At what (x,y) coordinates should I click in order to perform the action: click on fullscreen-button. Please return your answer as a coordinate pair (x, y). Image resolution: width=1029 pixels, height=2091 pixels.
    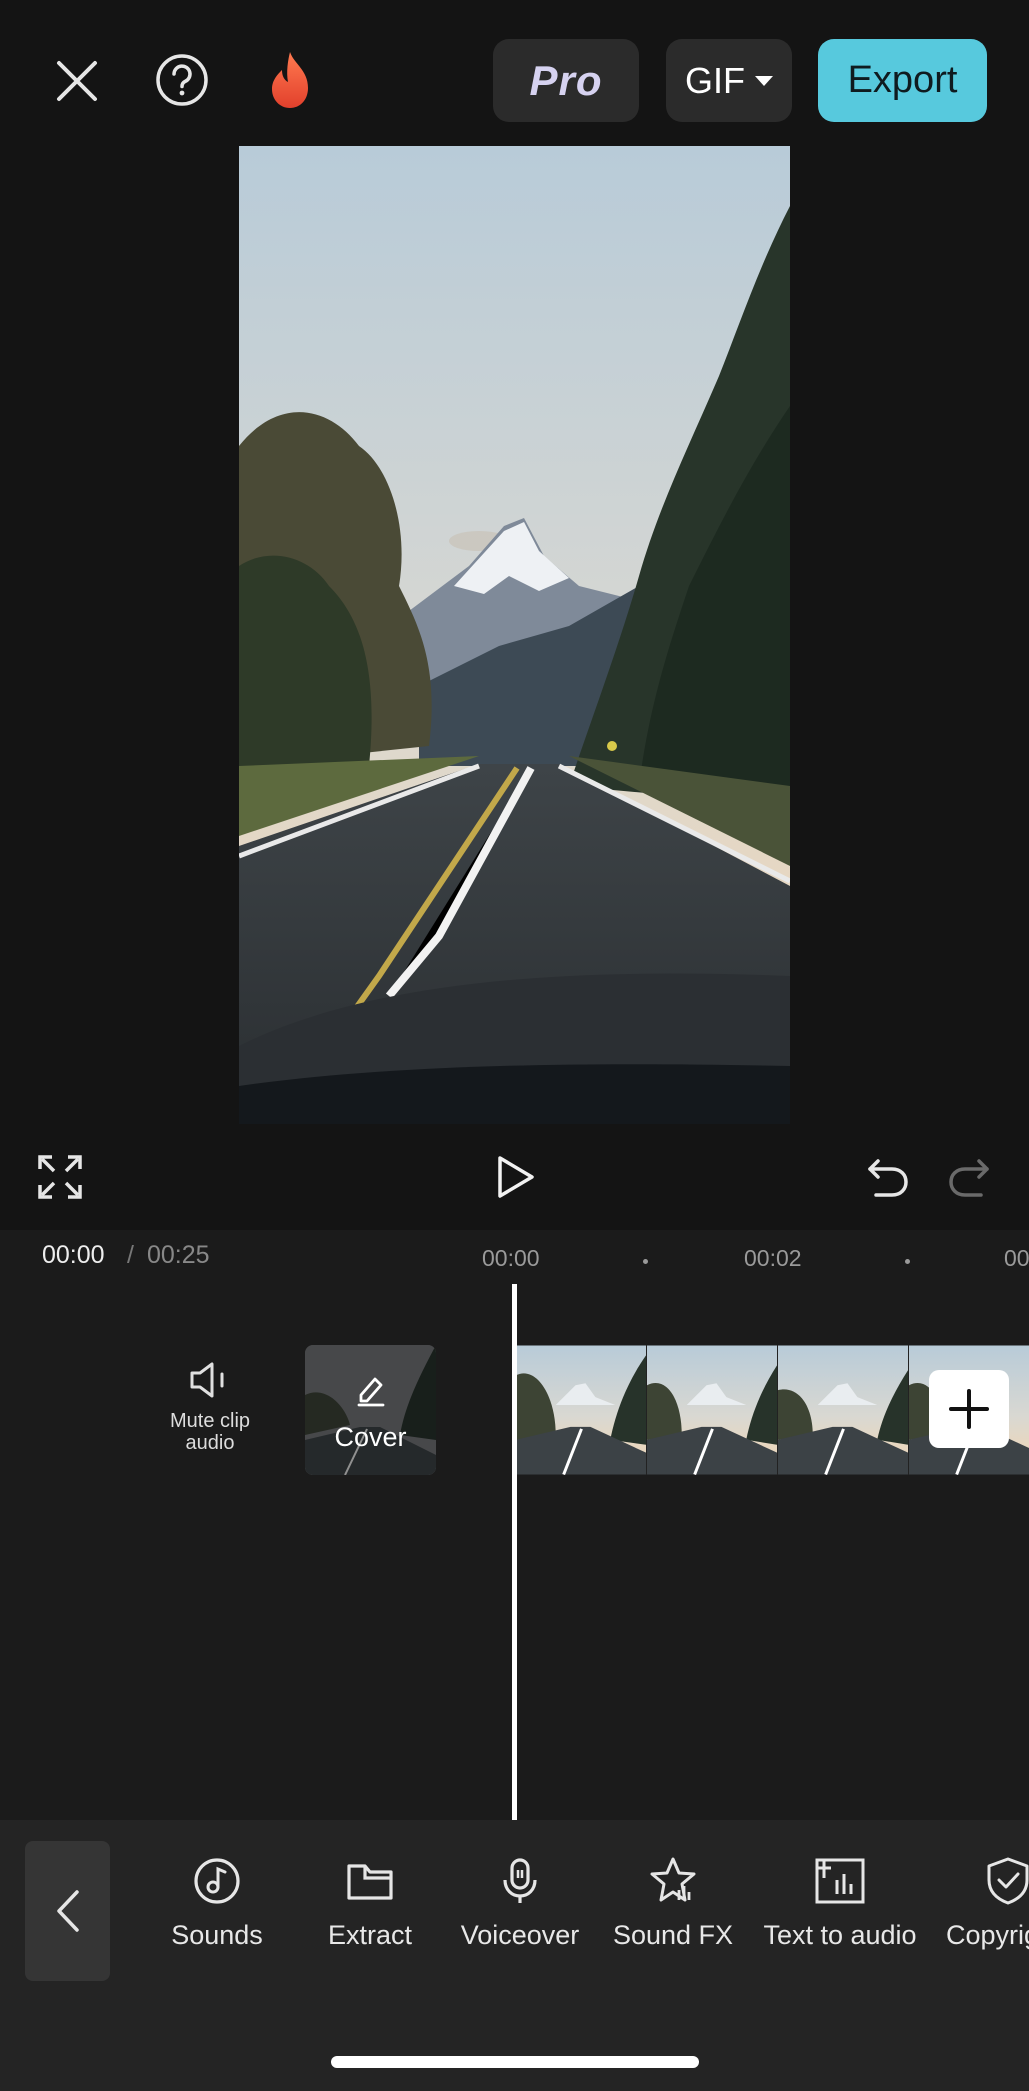
    Looking at the image, I should click on (60, 1177).